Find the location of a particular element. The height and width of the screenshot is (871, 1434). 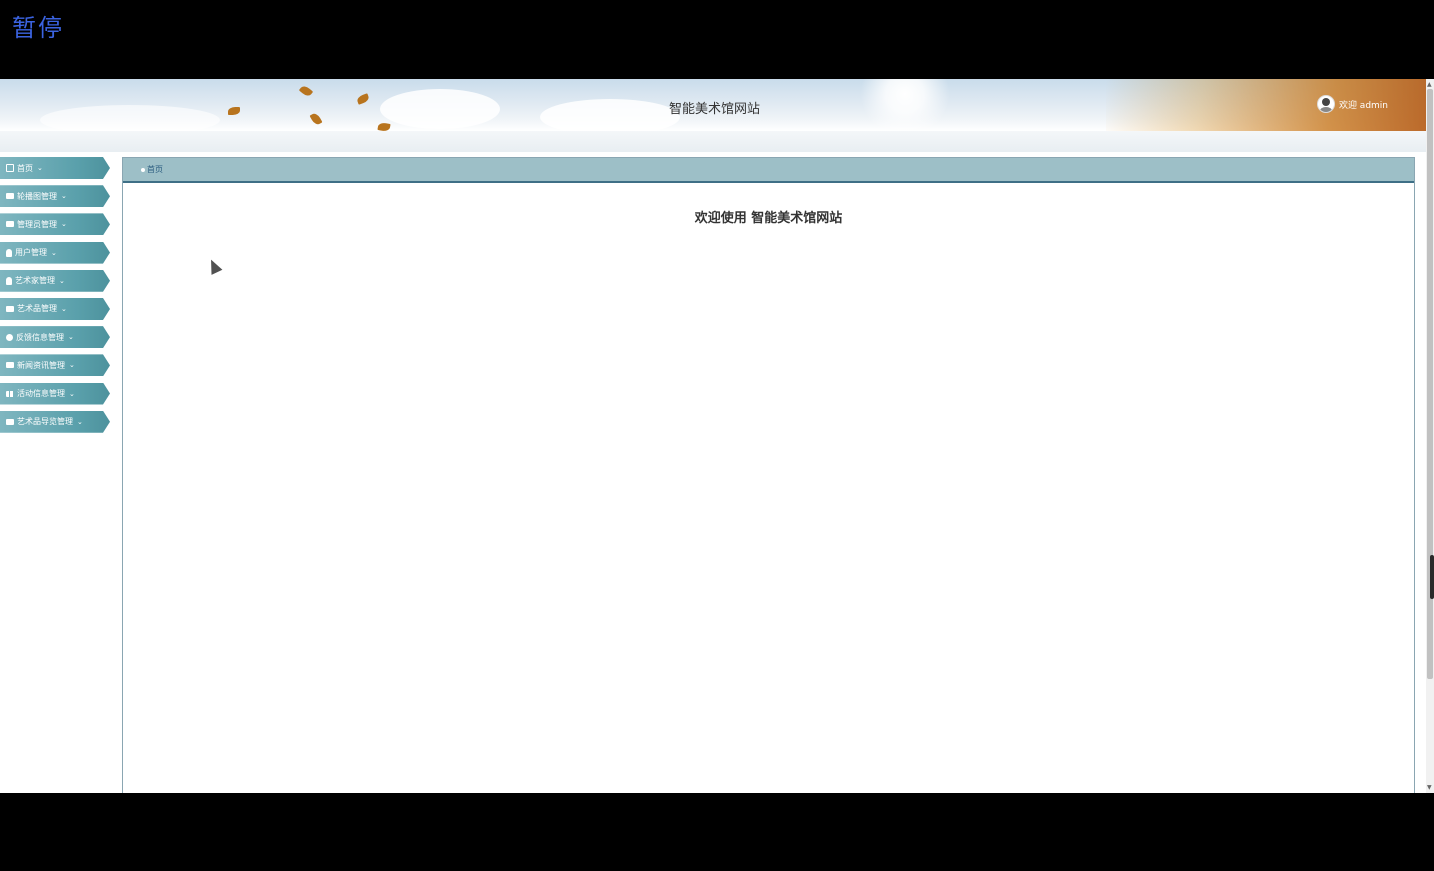

home-icon is located at coordinates (10, 168).